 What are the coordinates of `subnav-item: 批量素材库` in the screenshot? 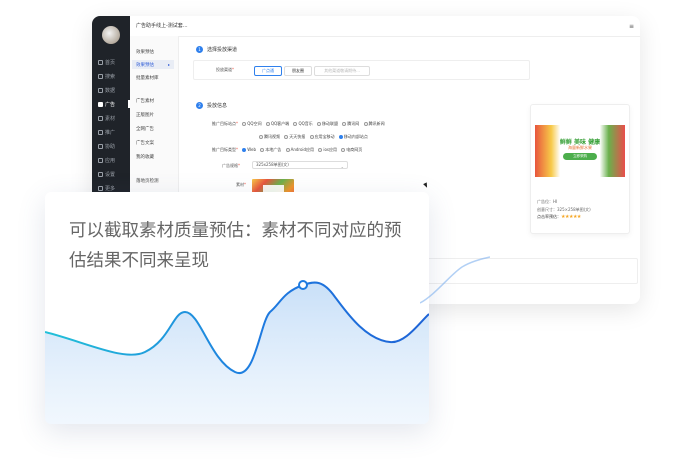 It's located at (147, 78).